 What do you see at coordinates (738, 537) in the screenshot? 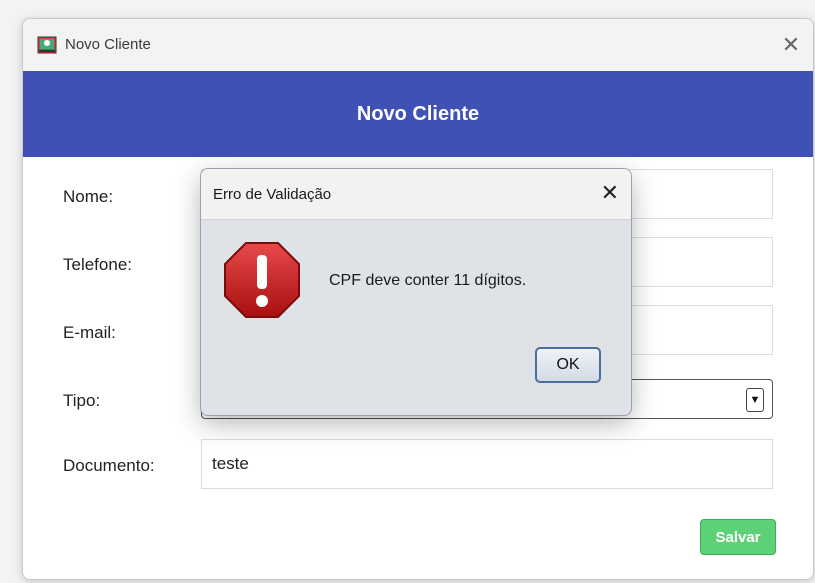
I see `save-button: Salvar` at bounding box center [738, 537].